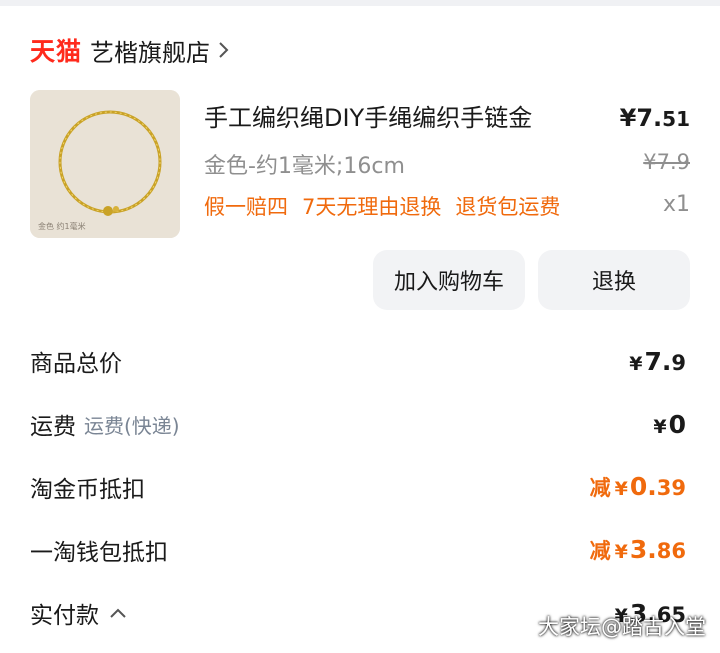 This screenshot has width=720, height=653. I want to click on product-thumbnail: 金色 约1毫米, so click(105, 164).